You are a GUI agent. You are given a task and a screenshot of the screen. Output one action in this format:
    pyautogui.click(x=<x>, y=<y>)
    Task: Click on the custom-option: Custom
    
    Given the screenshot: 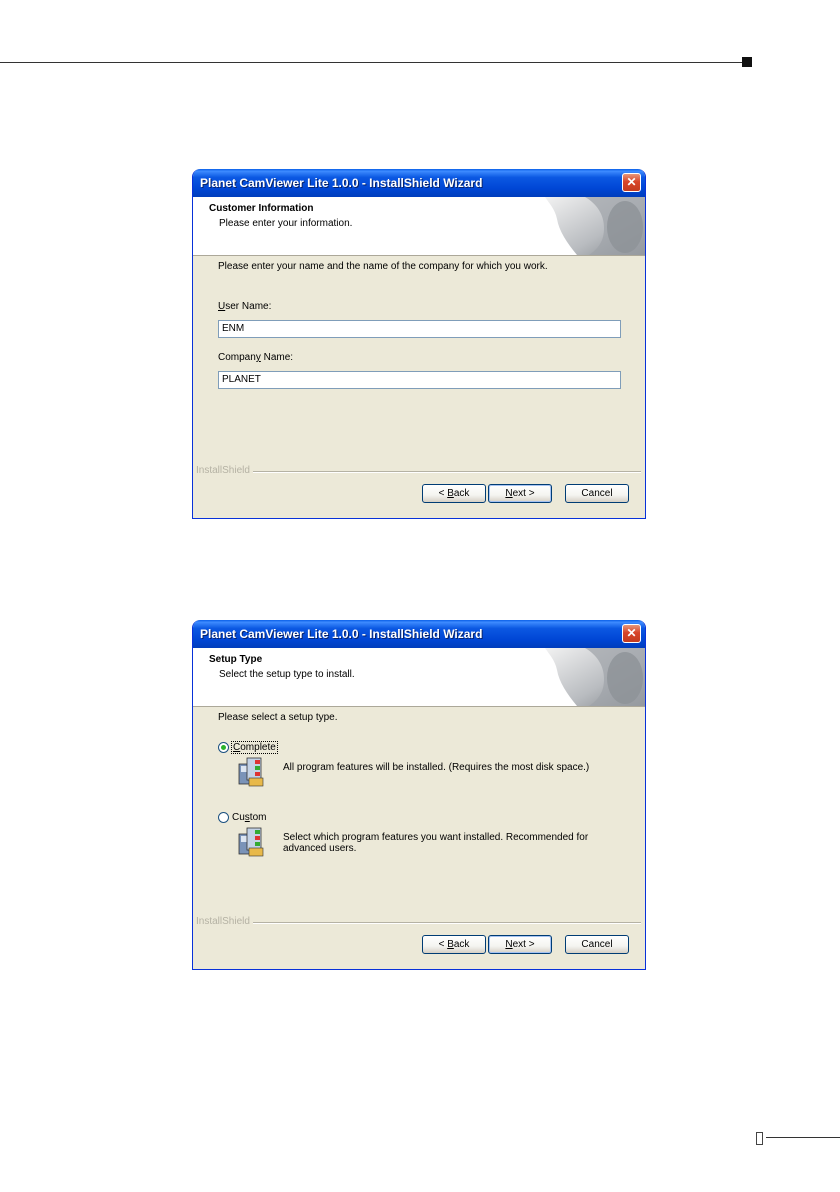 What is the action you would take?
    pyautogui.click(x=242, y=817)
    